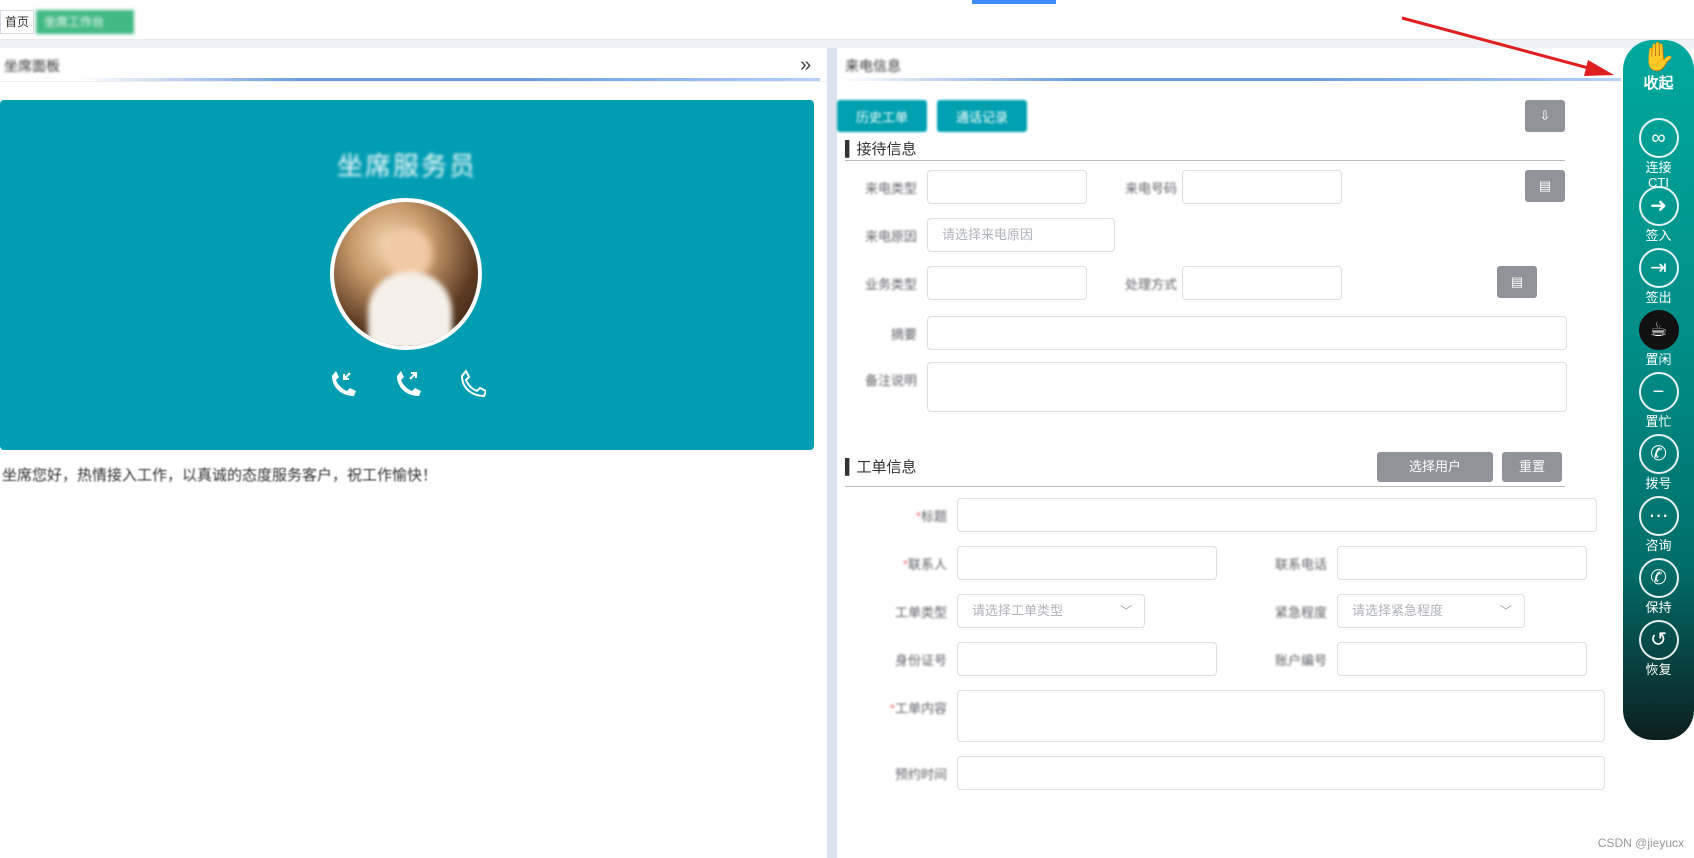  I want to click on reception-section-label: 接待信息, so click(886, 149).